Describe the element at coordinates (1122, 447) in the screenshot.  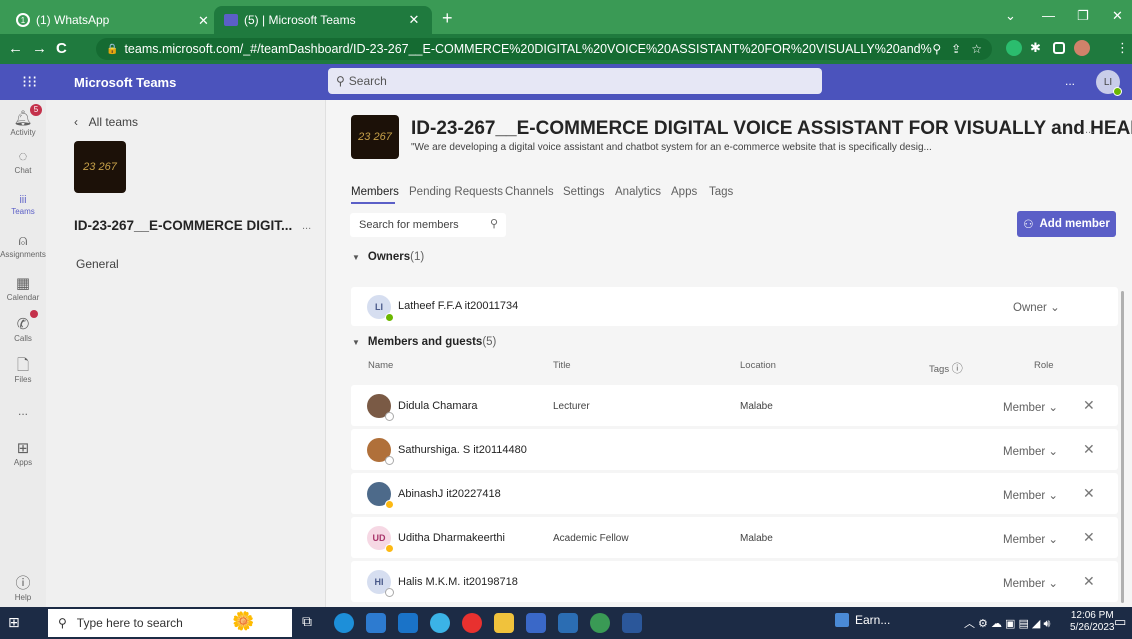
I see `scrollbar` at that location.